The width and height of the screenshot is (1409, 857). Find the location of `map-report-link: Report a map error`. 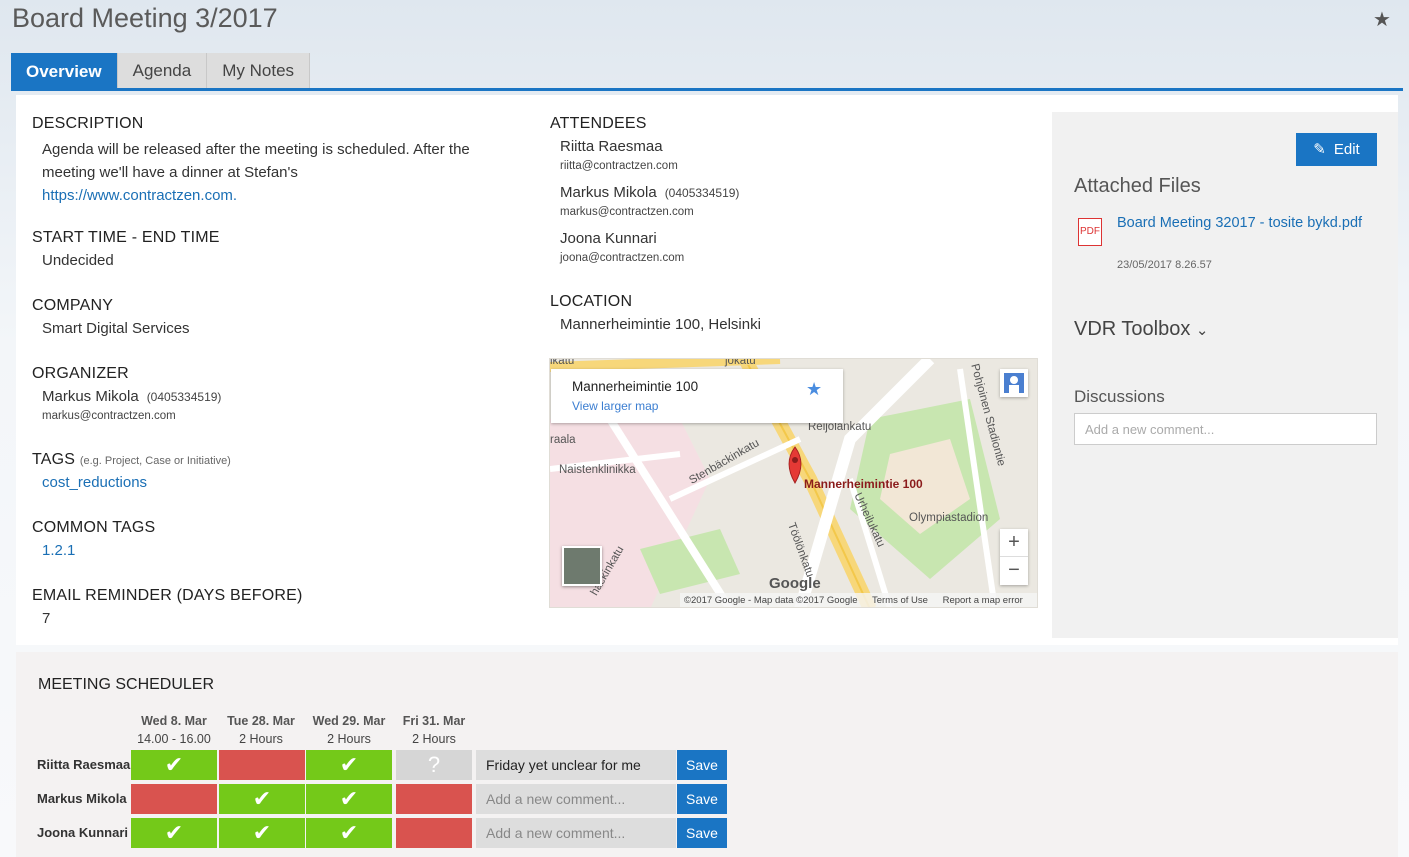

map-report-link: Report a map error is located at coordinates (983, 600).